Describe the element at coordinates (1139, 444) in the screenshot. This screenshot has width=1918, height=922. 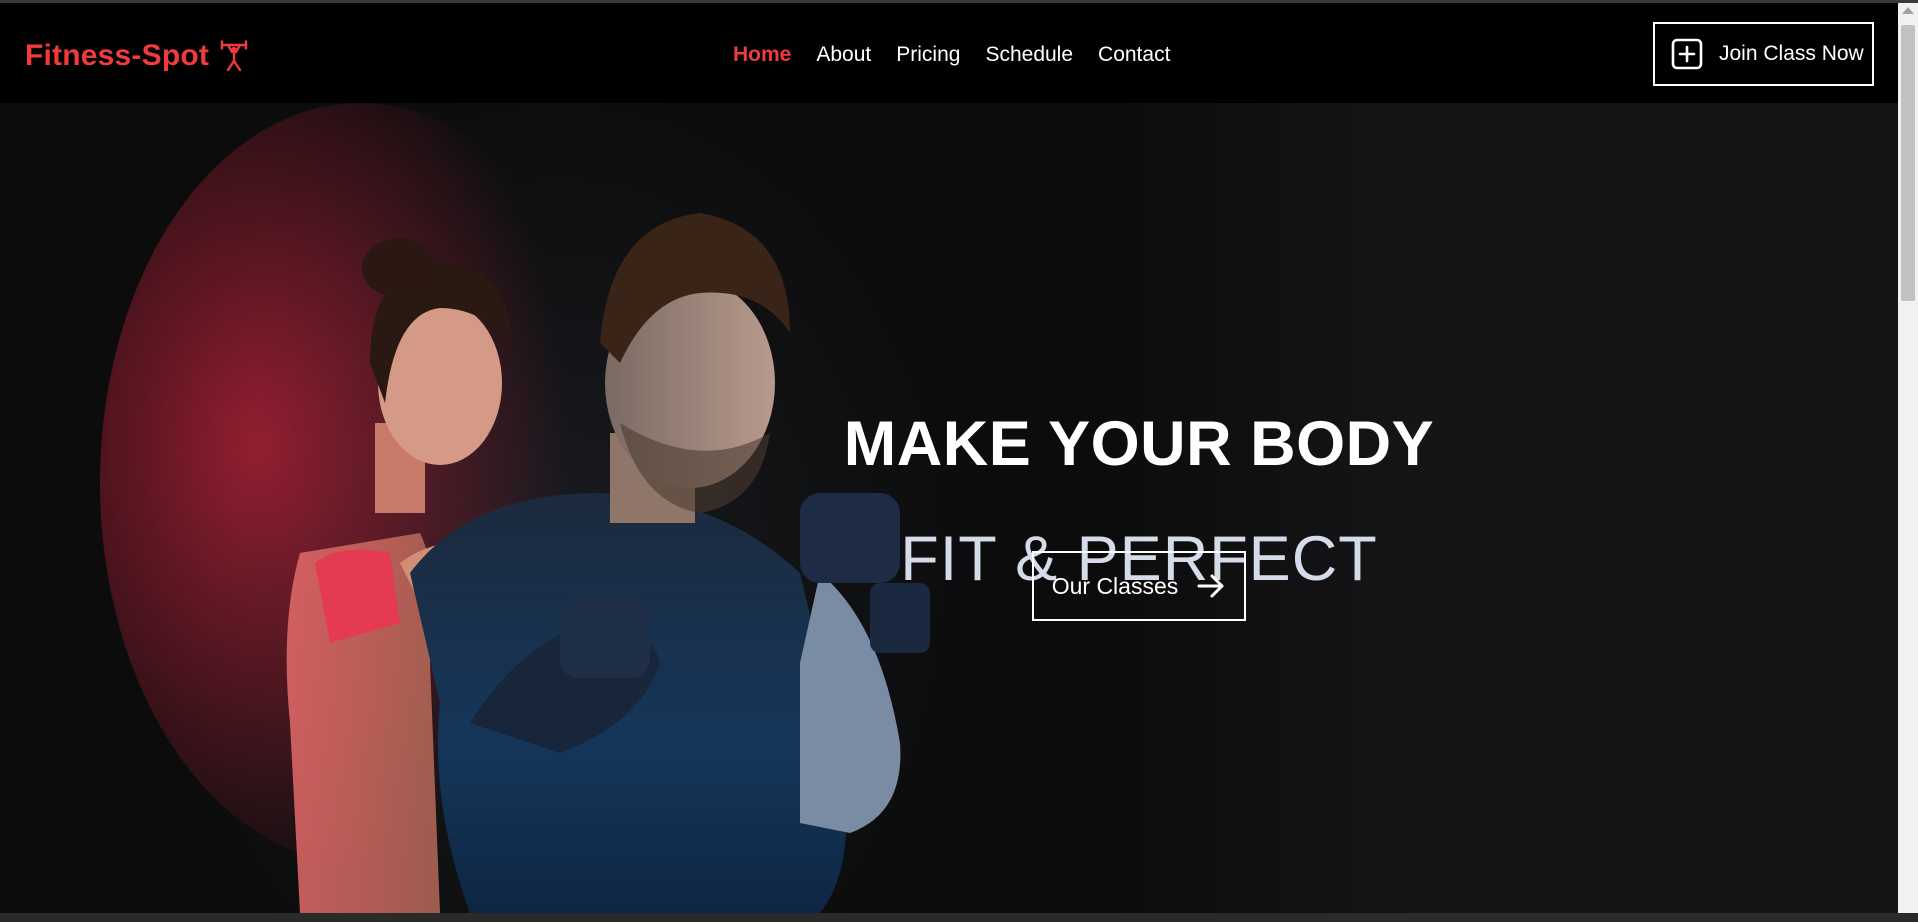
I see `hero-headline: MAKE YOUR BODY` at that location.